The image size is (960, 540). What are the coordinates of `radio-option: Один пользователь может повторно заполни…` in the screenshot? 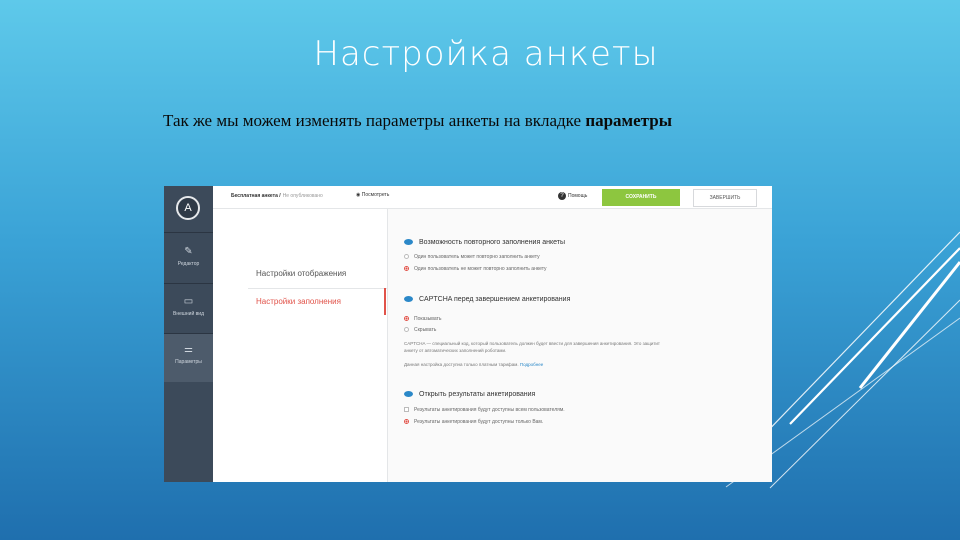 It's located at (472, 257).